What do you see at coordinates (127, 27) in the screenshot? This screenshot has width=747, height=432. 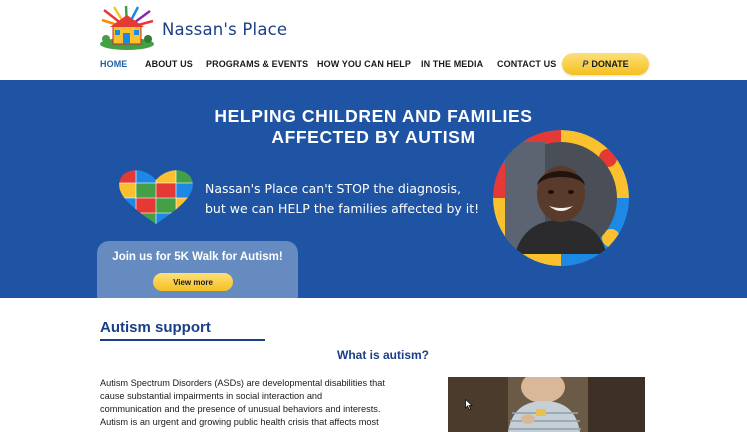 I see `crayon-house-logo-icon` at bounding box center [127, 27].